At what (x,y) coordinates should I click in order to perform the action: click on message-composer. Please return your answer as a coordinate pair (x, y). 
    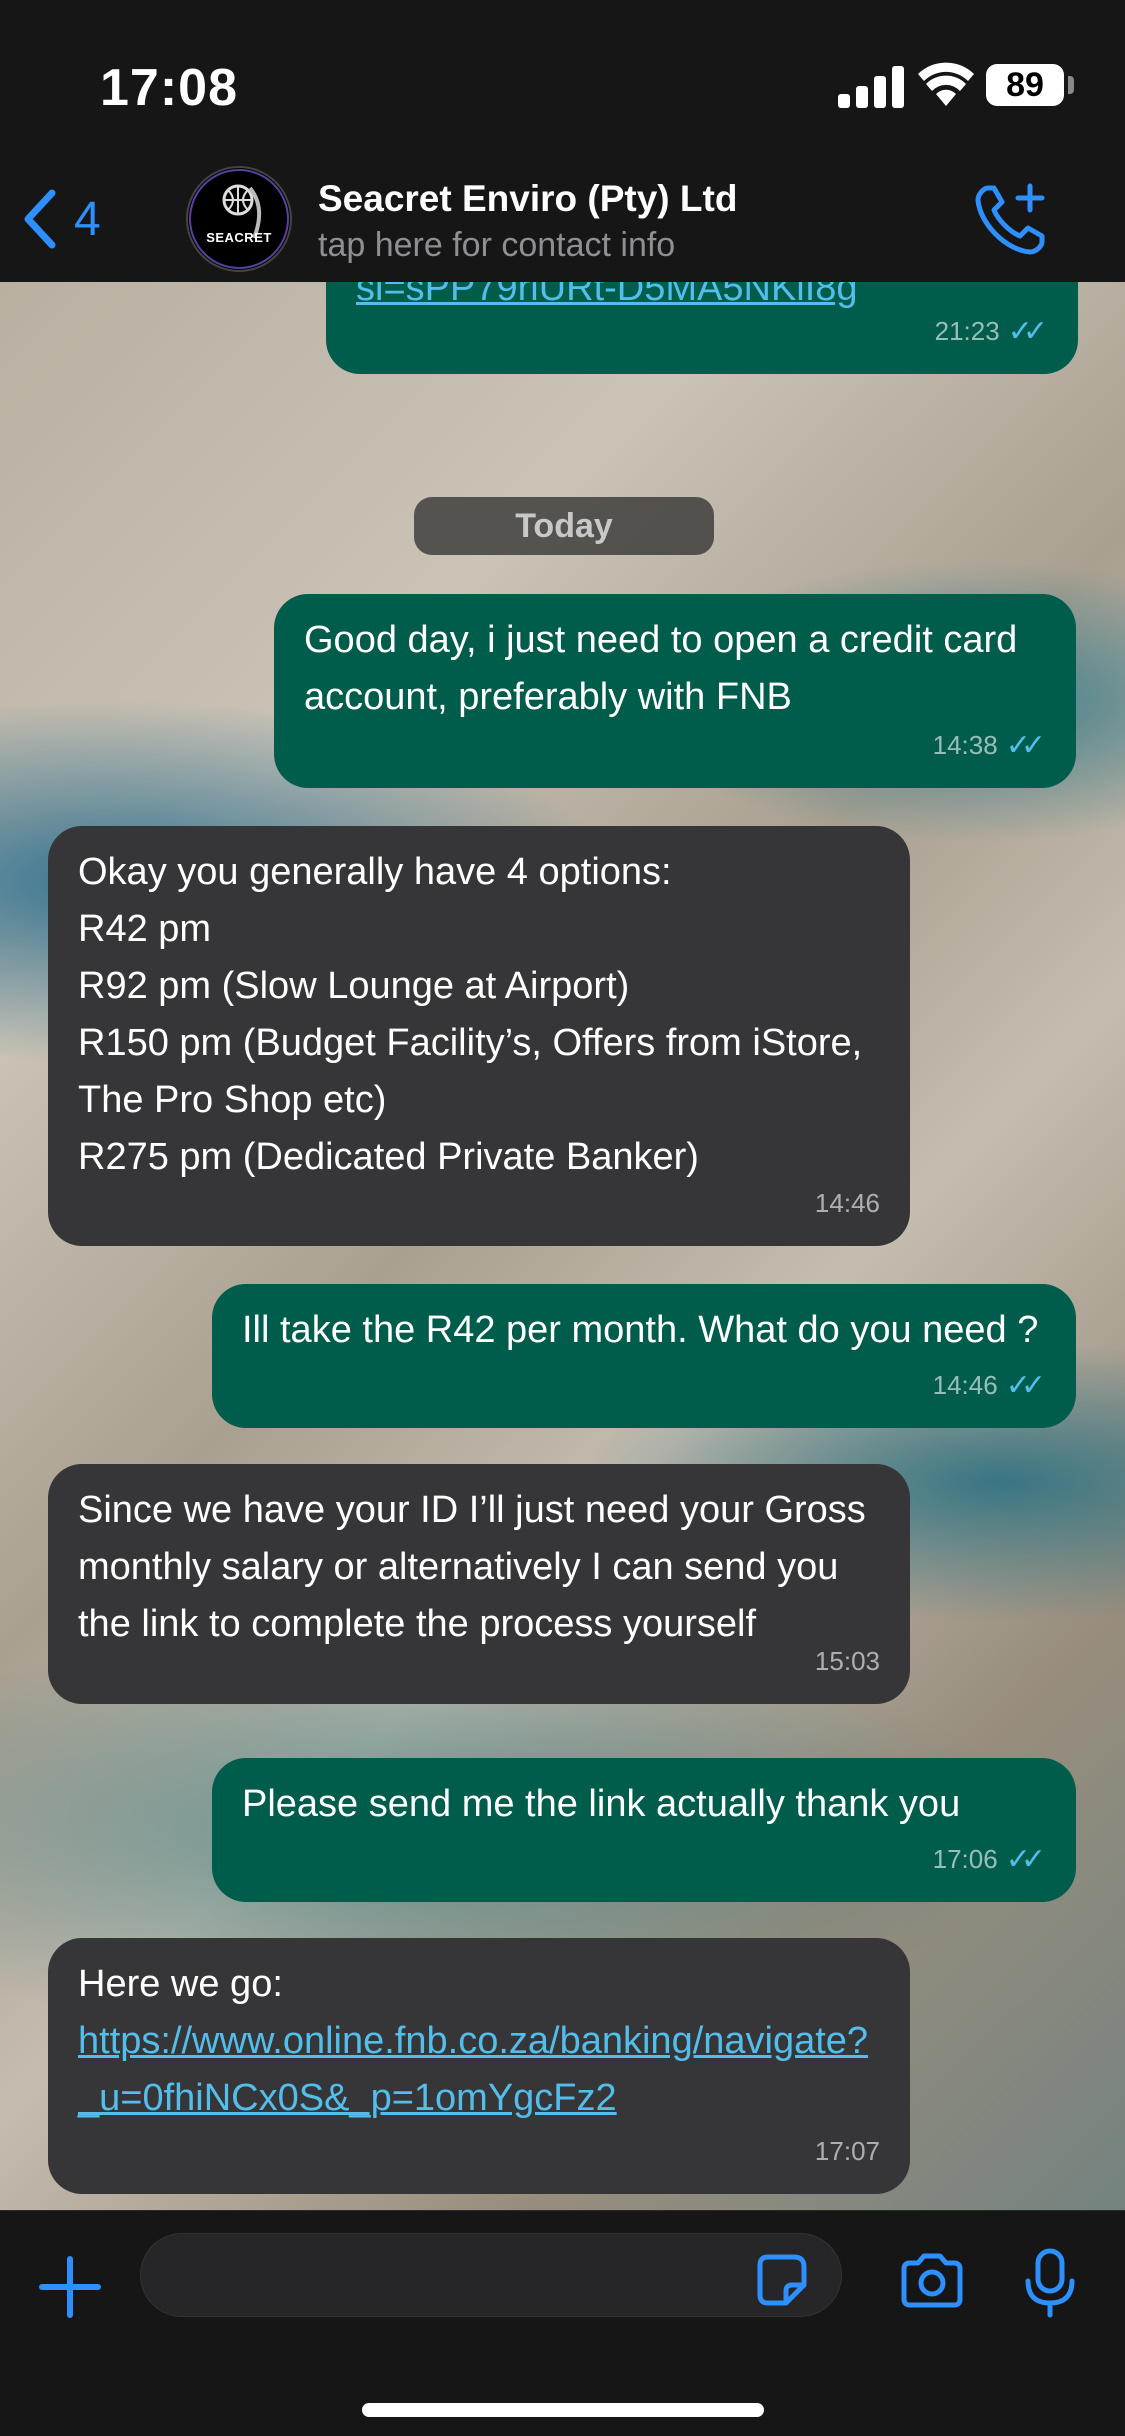
    Looking at the image, I should click on (562, 2323).